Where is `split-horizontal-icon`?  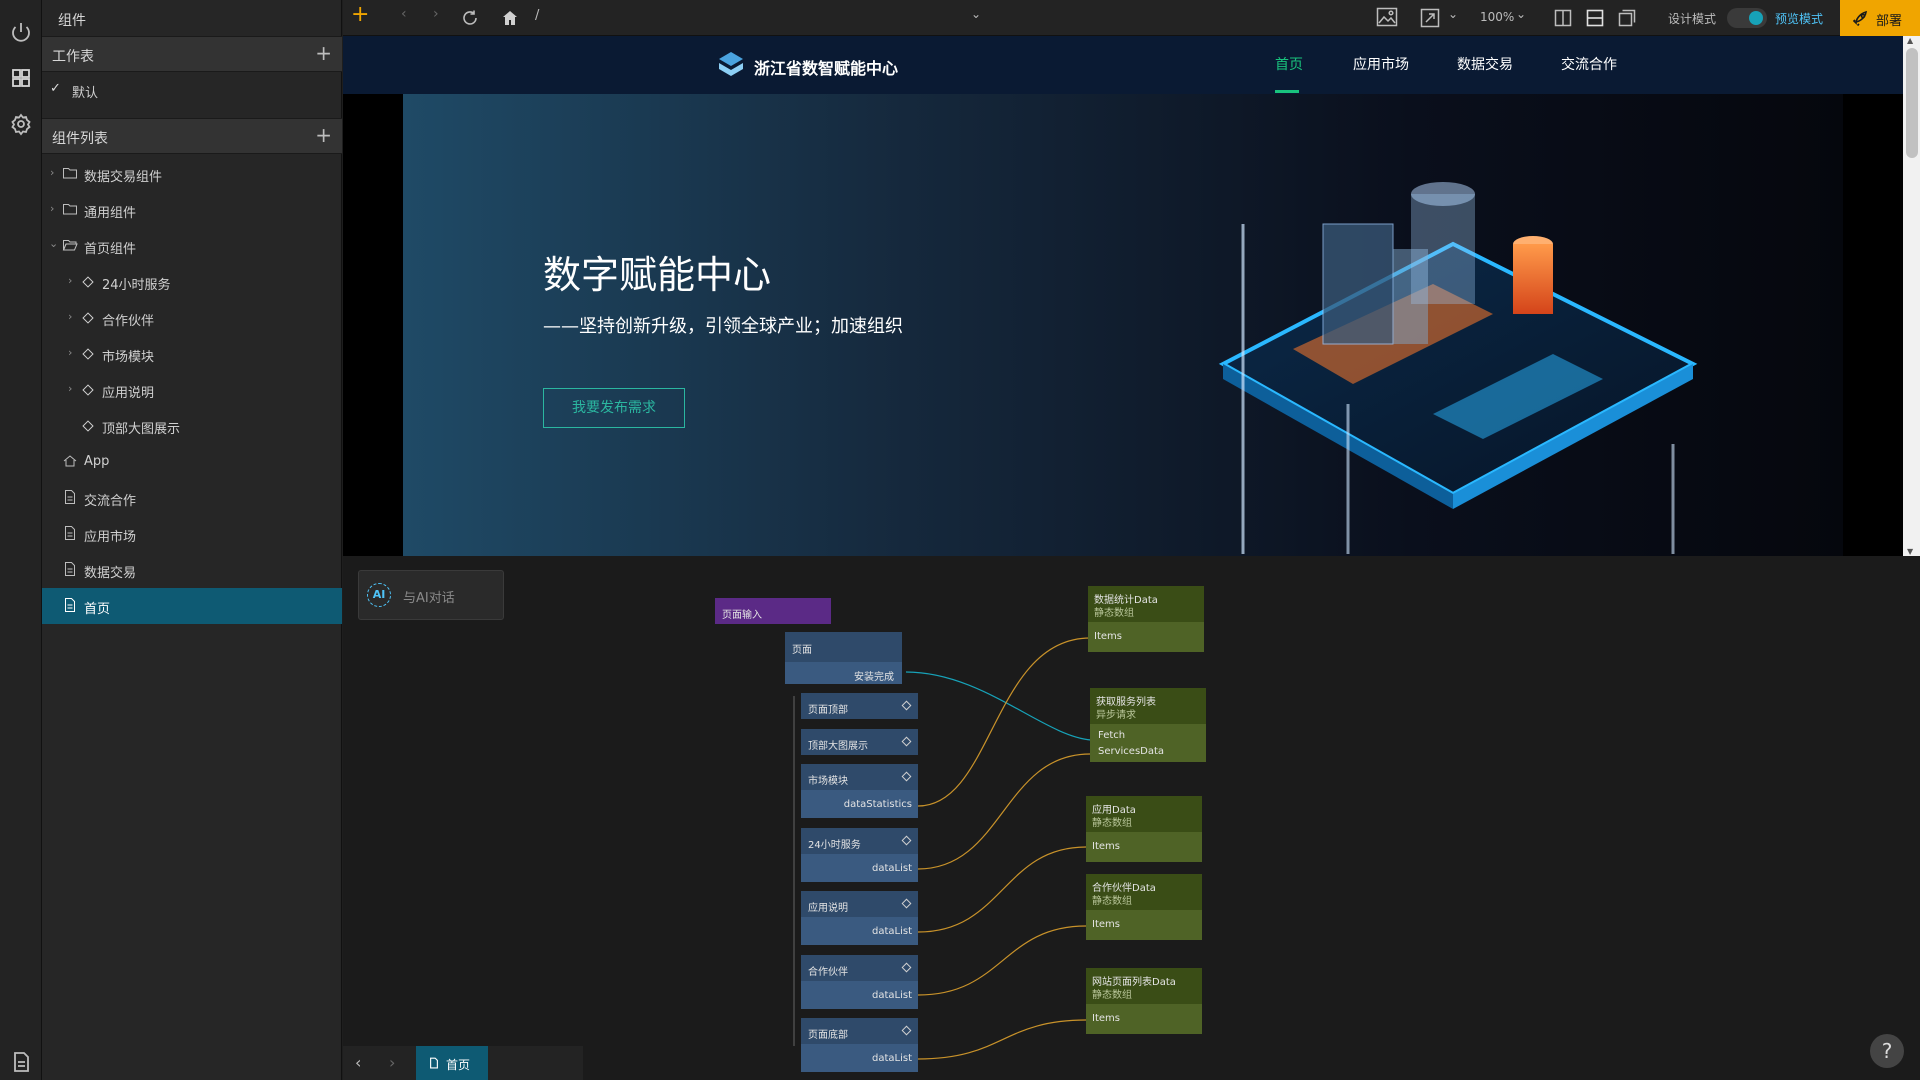
split-horizontal-icon is located at coordinates (1595, 18).